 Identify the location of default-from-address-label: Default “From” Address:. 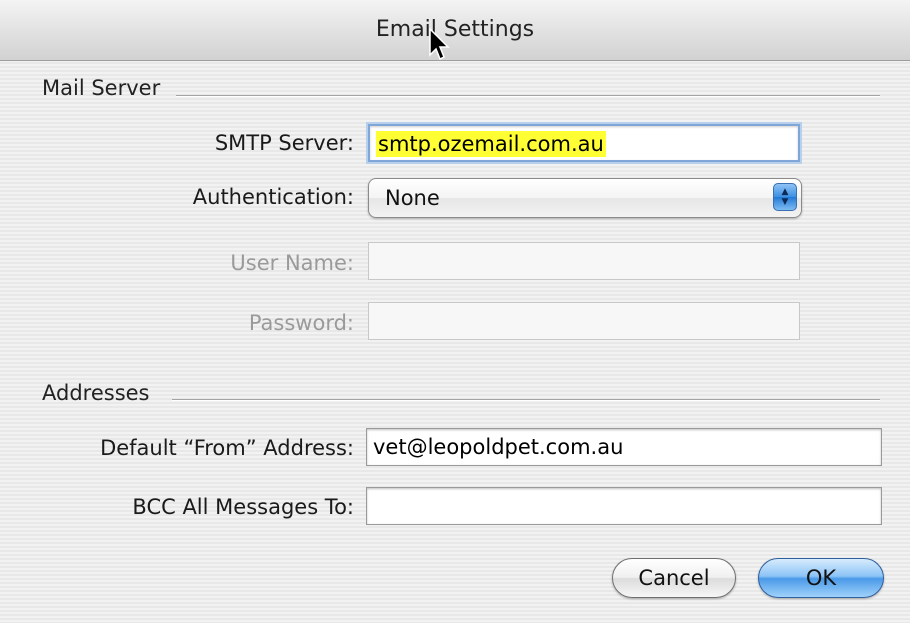
(227, 448).